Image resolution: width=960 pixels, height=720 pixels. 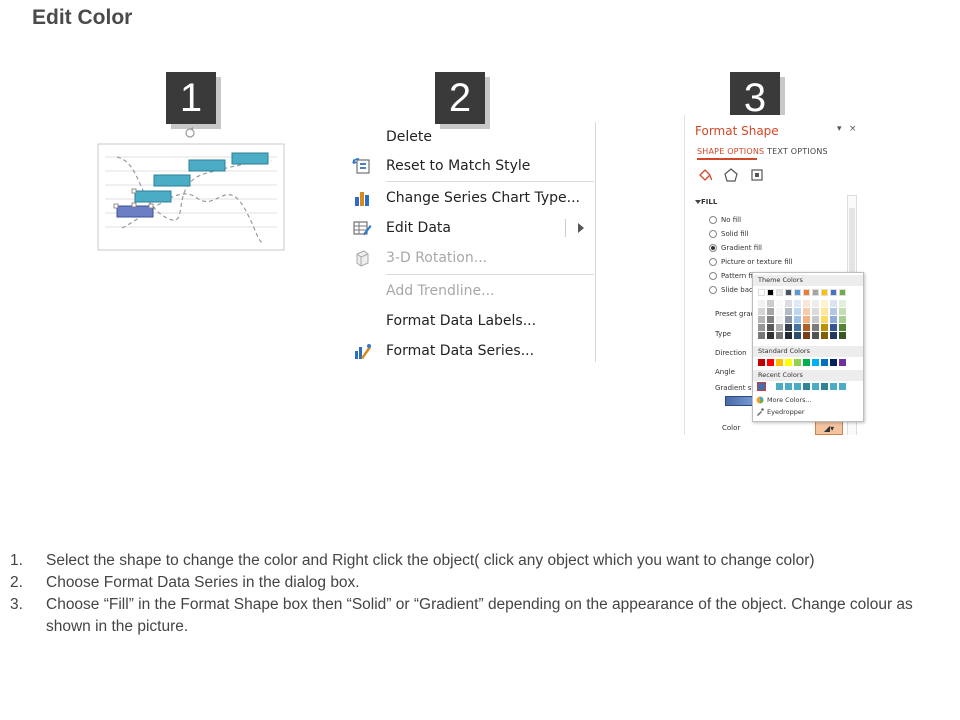 I want to click on radio-gradient-fill, so click(x=713, y=248).